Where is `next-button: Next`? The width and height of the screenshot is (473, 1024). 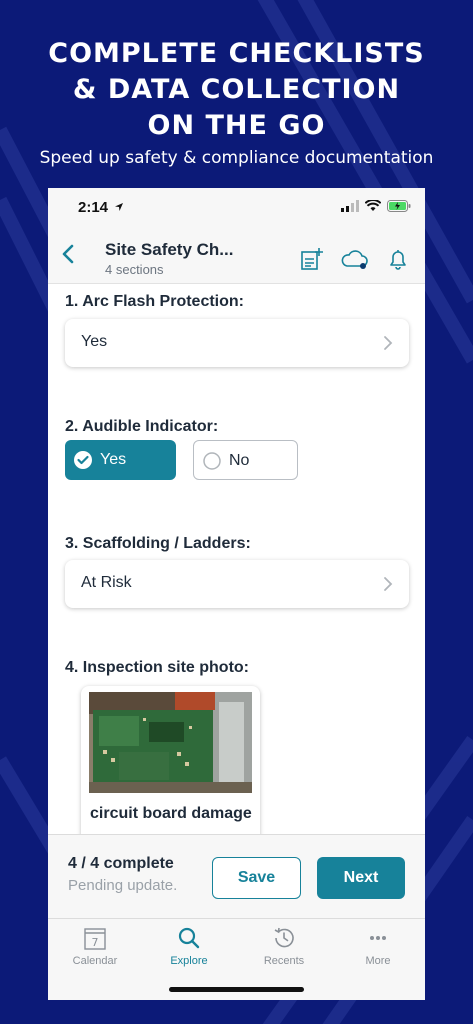 next-button: Next is located at coordinates (361, 878).